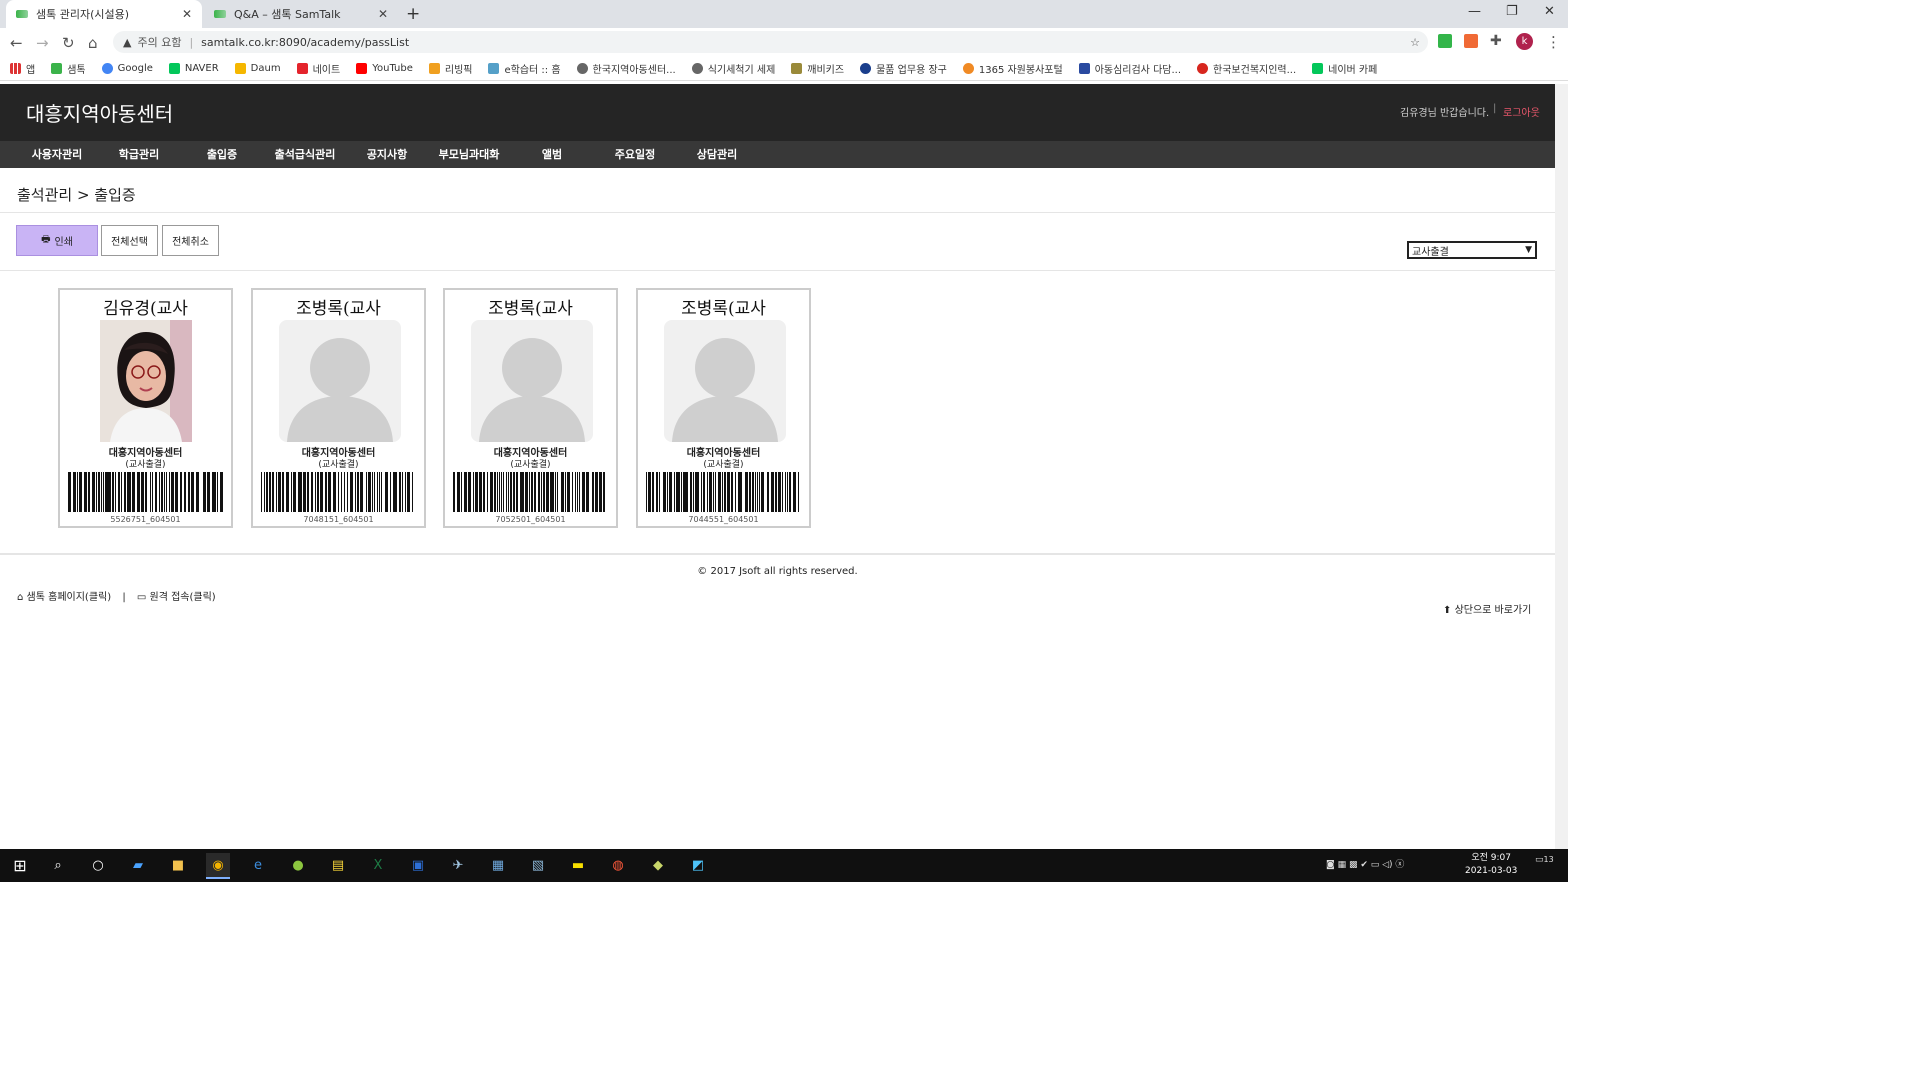 The height and width of the screenshot is (1080, 1920). I want to click on bookmark-apps: 앱, so click(22, 68).